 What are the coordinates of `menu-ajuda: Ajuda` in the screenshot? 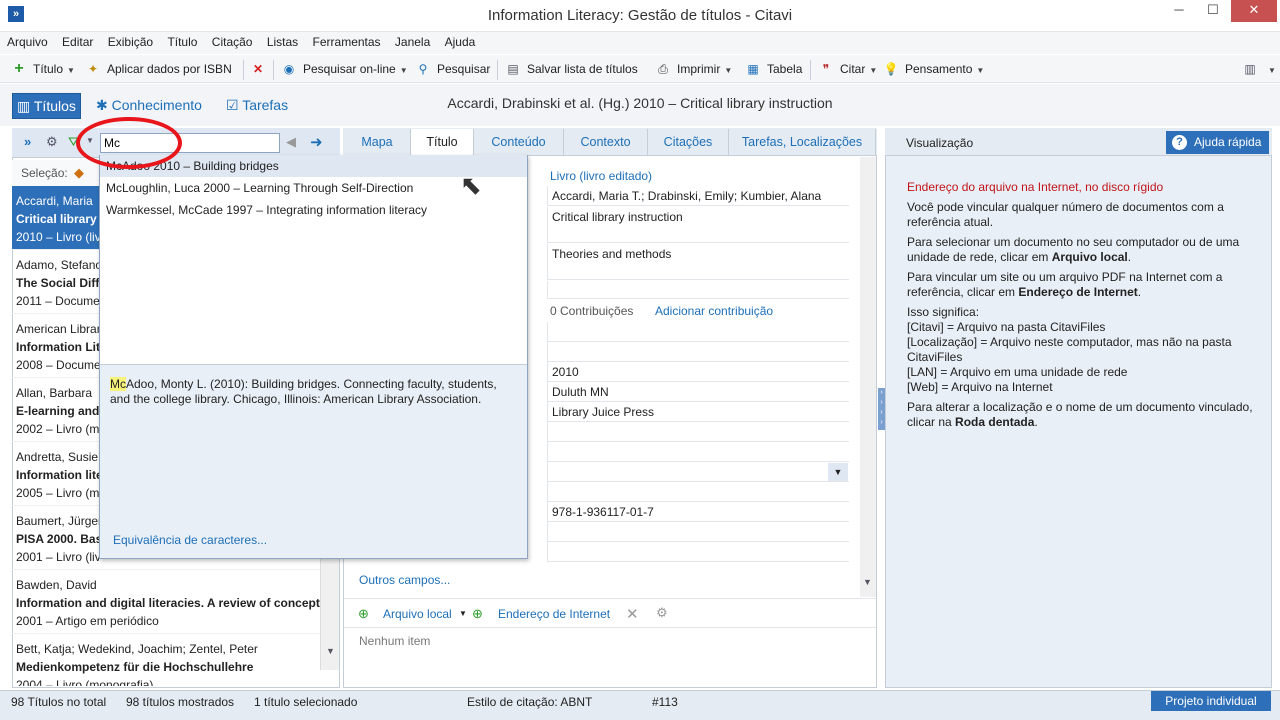 It's located at (460, 40).